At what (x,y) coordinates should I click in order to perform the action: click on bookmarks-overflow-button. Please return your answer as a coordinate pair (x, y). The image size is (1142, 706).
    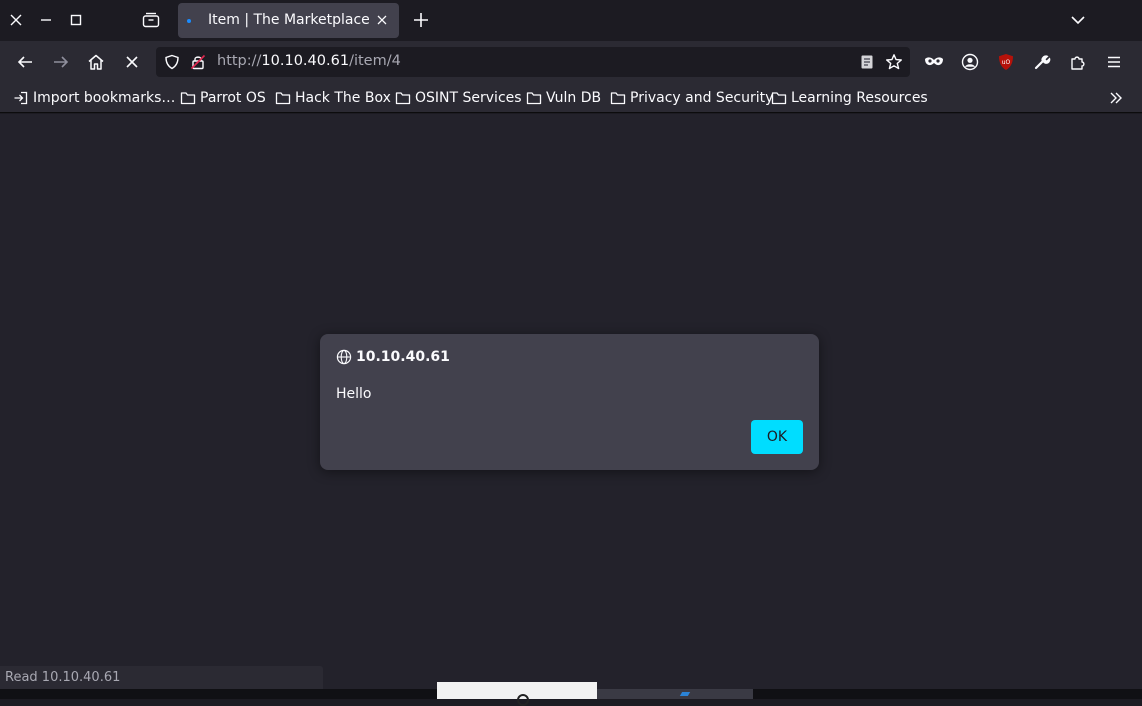
    Looking at the image, I should click on (1116, 98).